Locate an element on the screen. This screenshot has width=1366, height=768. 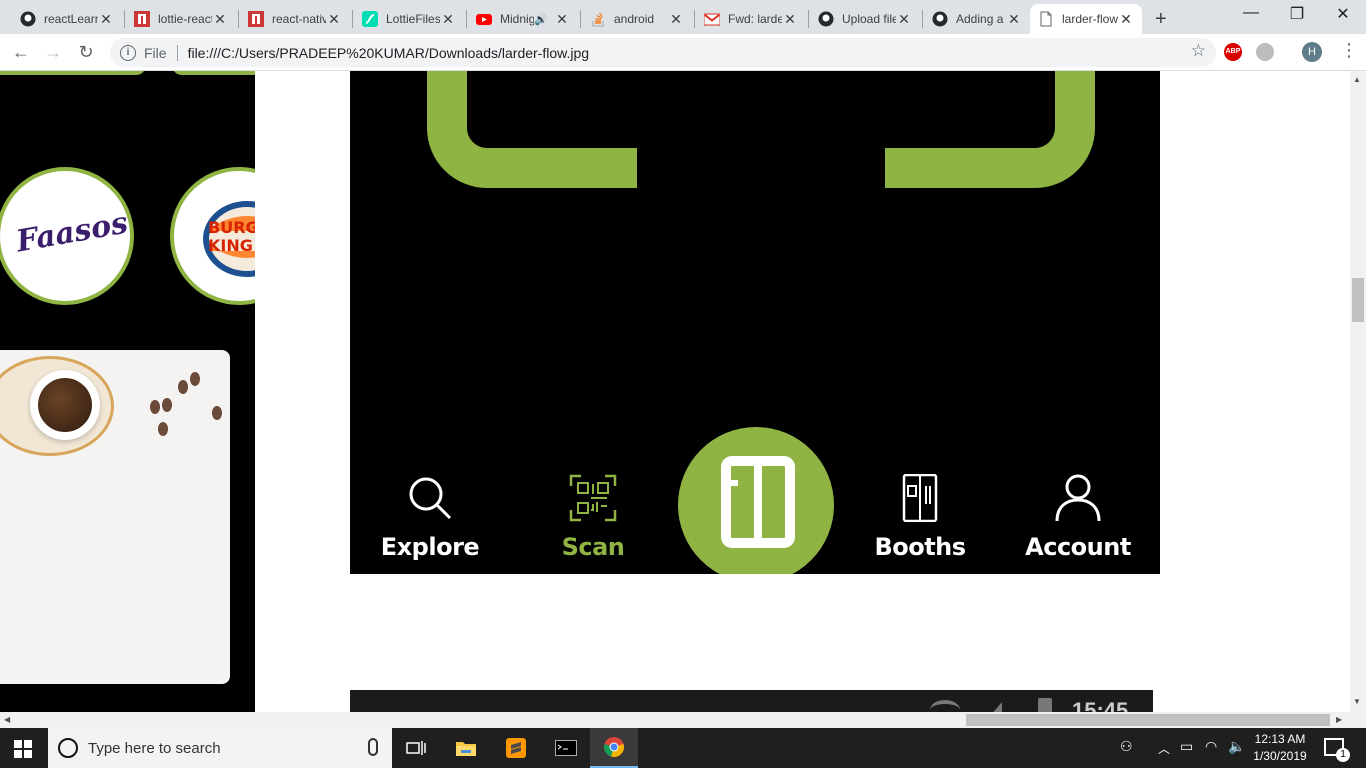
origin-label: File is located at coordinates (155, 52).